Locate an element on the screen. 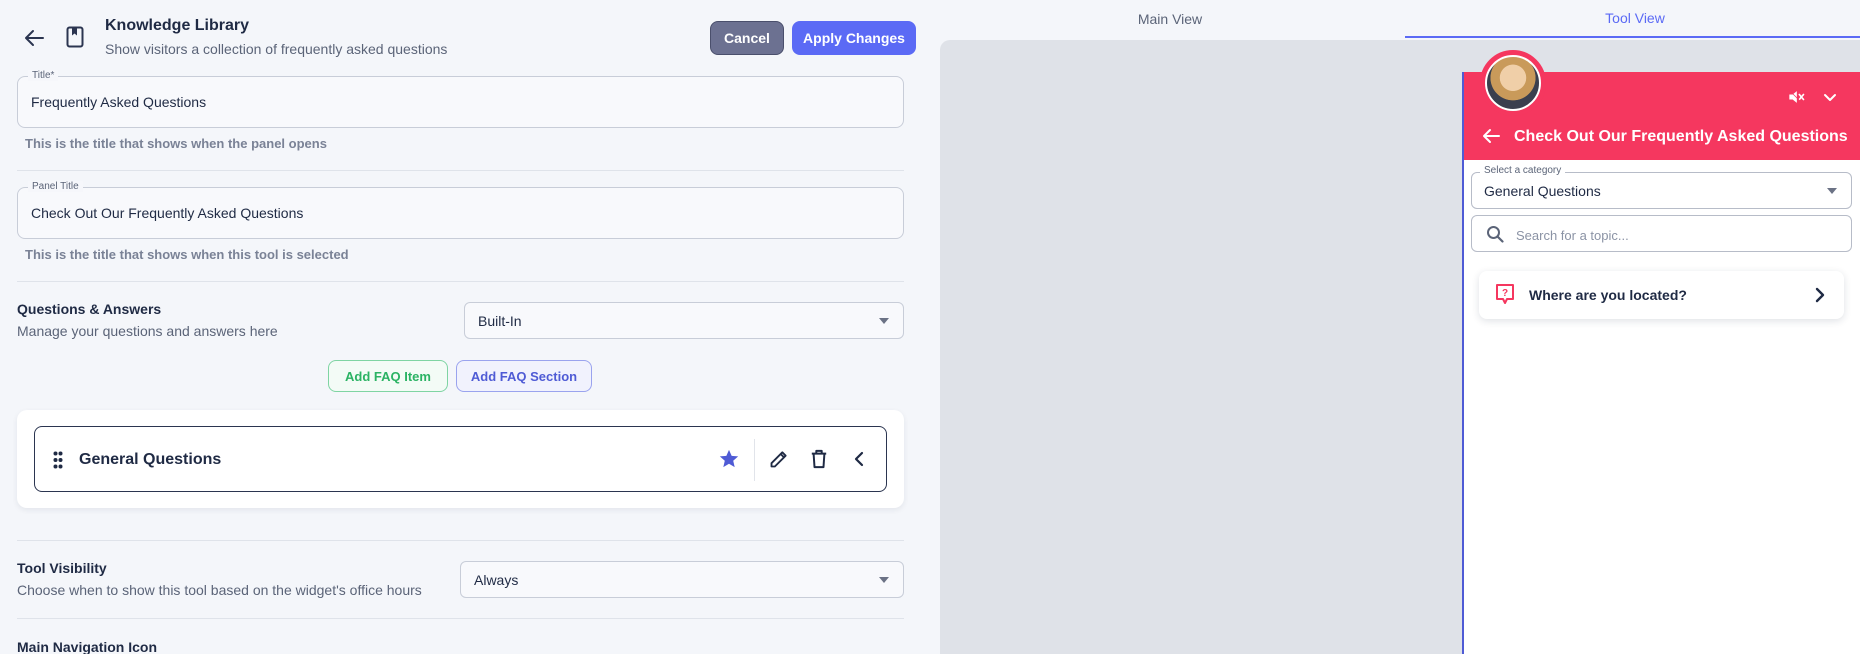 The height and width of the screenshot is (654, 1860). faq-question-item: ? Where are you located? is located at coordinates (1661, 295).